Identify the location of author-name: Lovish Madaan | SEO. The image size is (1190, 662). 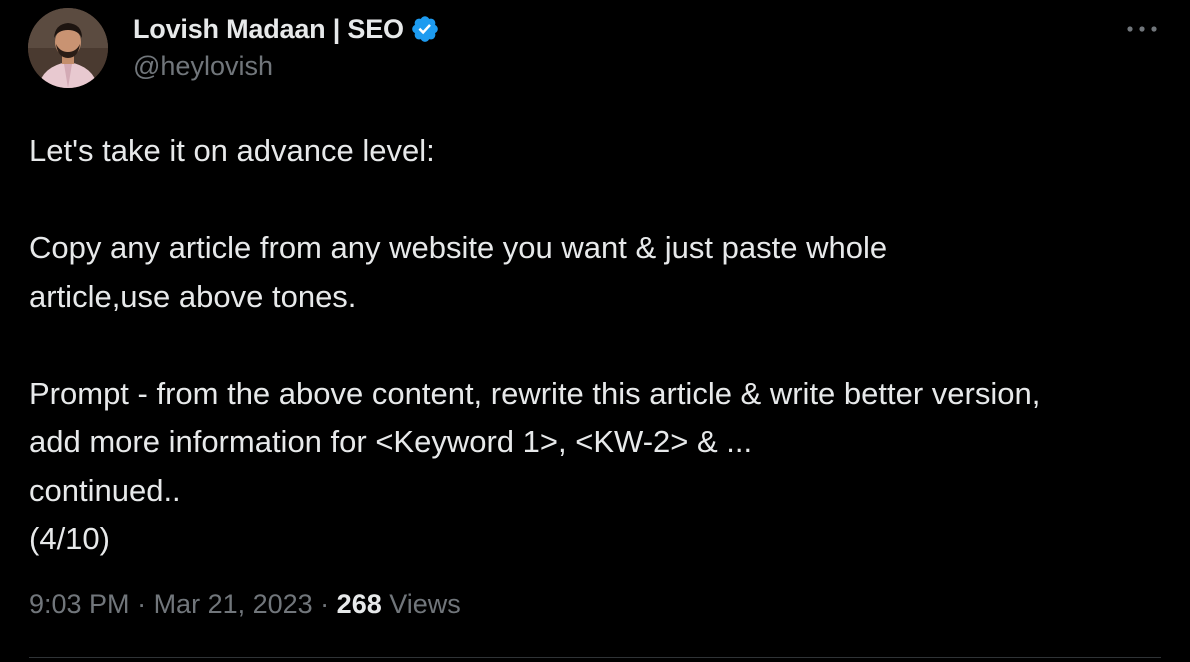
(268, 29).